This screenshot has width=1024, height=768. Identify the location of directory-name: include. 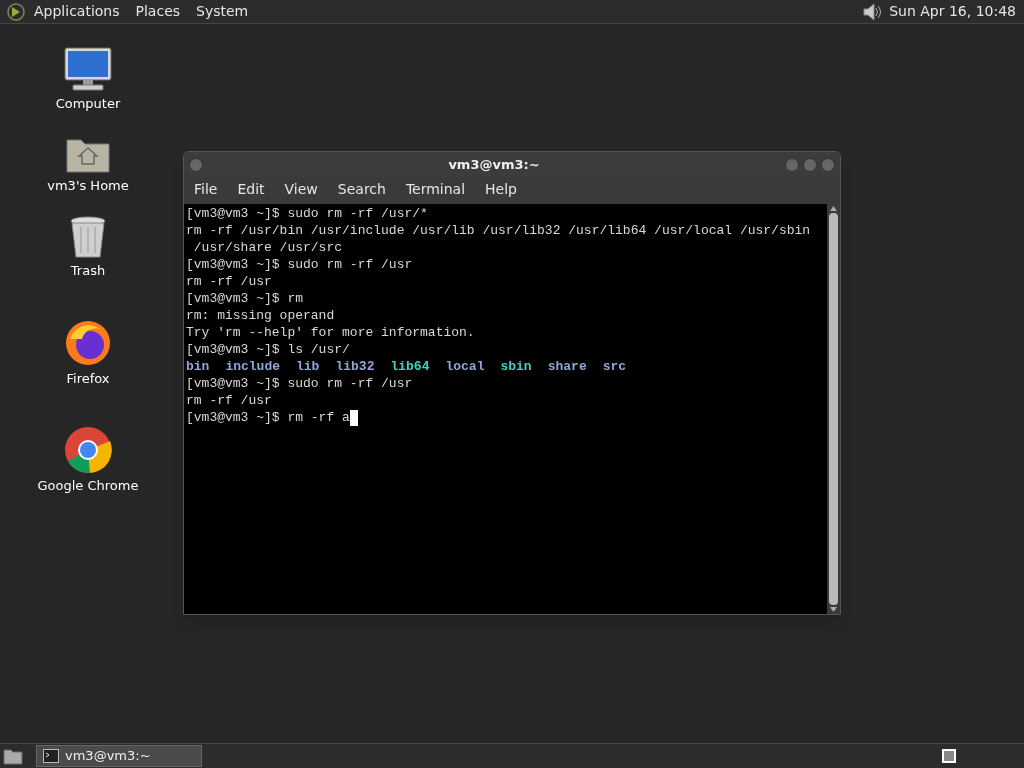
(252, 366).